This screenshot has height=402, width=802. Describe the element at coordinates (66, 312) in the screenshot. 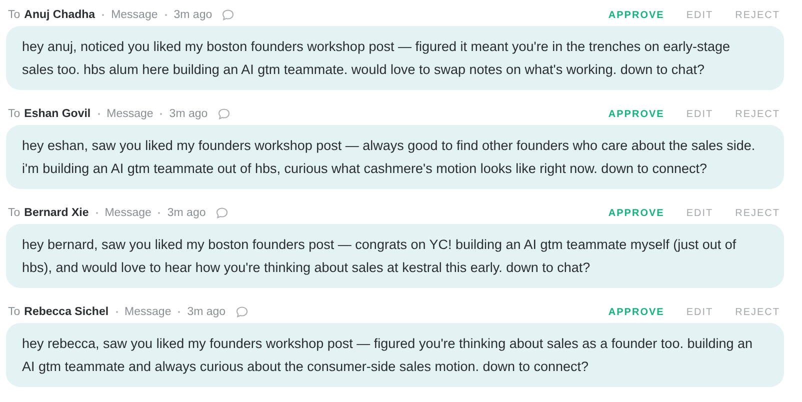

I see `recipient-name: Rebecca Sichel` at that location.